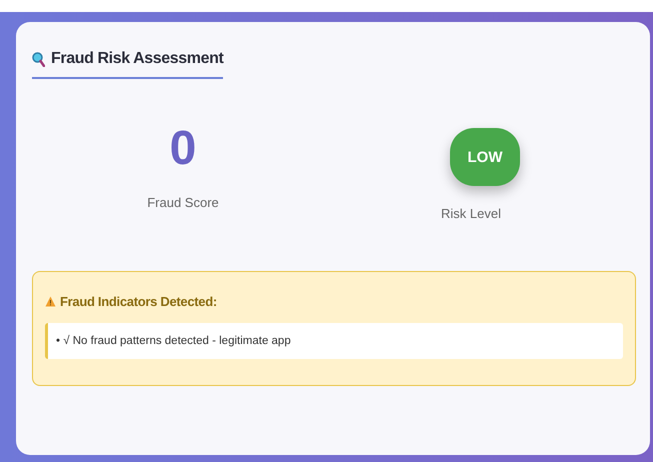 The width and height of the screenshot is (653, 462). What do you see at coordinates (50, 301) in the screenshot?
I see `warning-icon` at bounding box center [50, 301].